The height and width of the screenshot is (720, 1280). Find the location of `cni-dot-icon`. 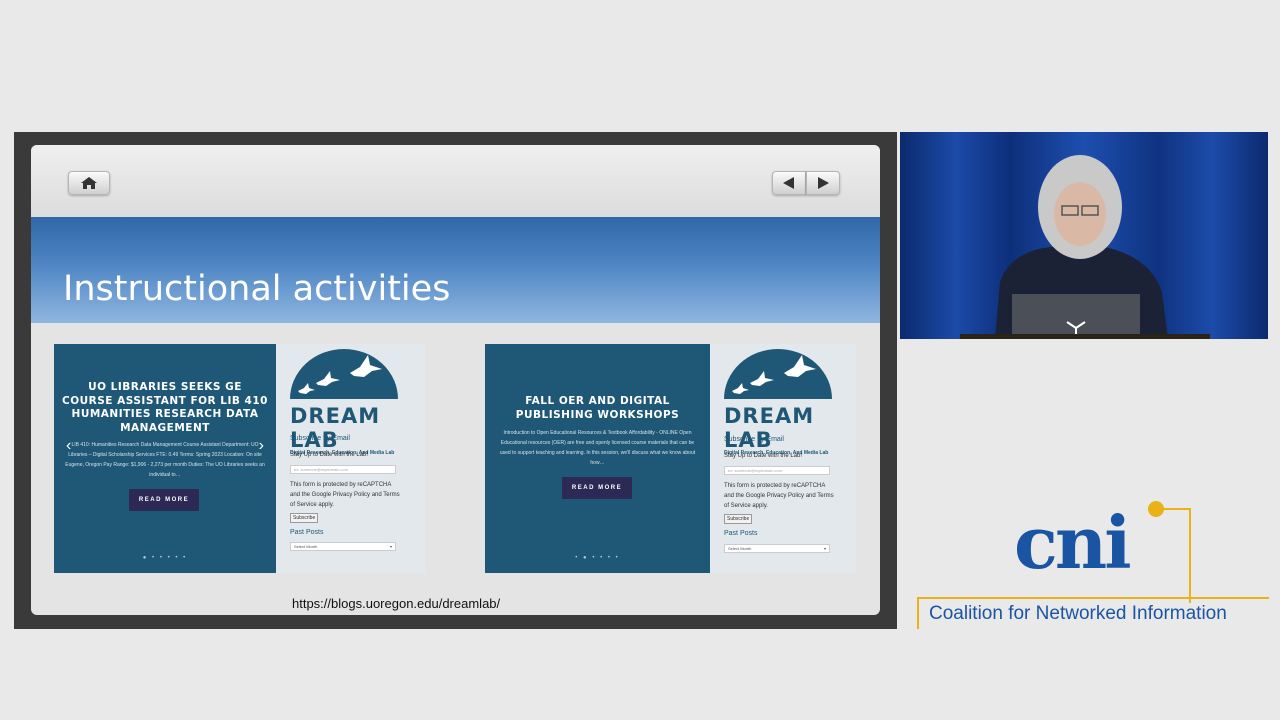

cni-dot-icon is located at coordinates (1169, 552).